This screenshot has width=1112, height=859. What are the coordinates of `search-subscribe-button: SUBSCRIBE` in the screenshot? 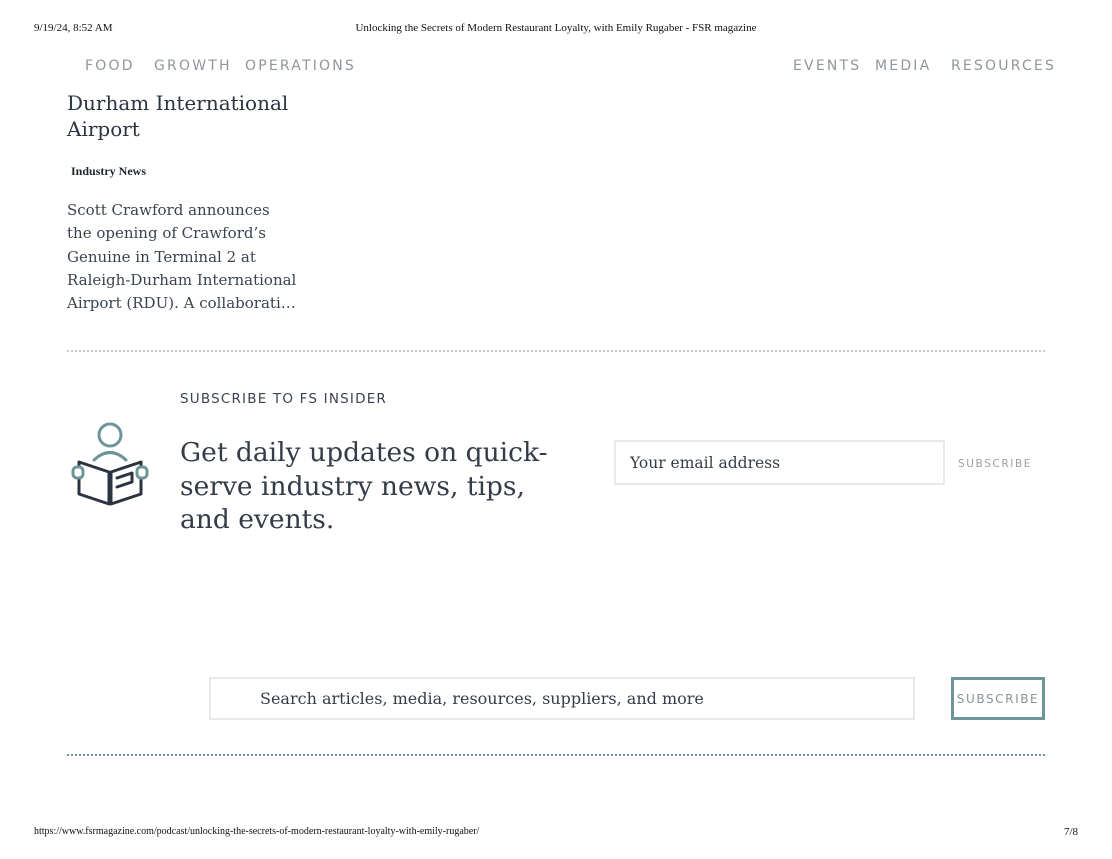 It's located at (998, 698).